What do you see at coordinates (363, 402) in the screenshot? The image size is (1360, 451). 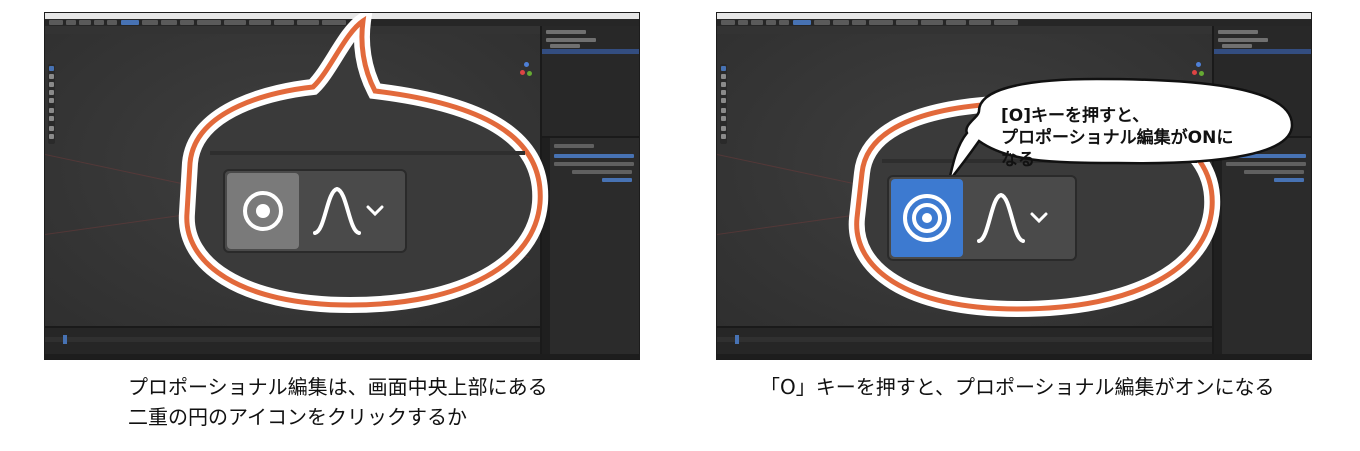 I see `left-caption: プロポーショナル編集は、画面中央上部にある 二重の円のアイコンをクリックするか` at bounding box center [363, 402].